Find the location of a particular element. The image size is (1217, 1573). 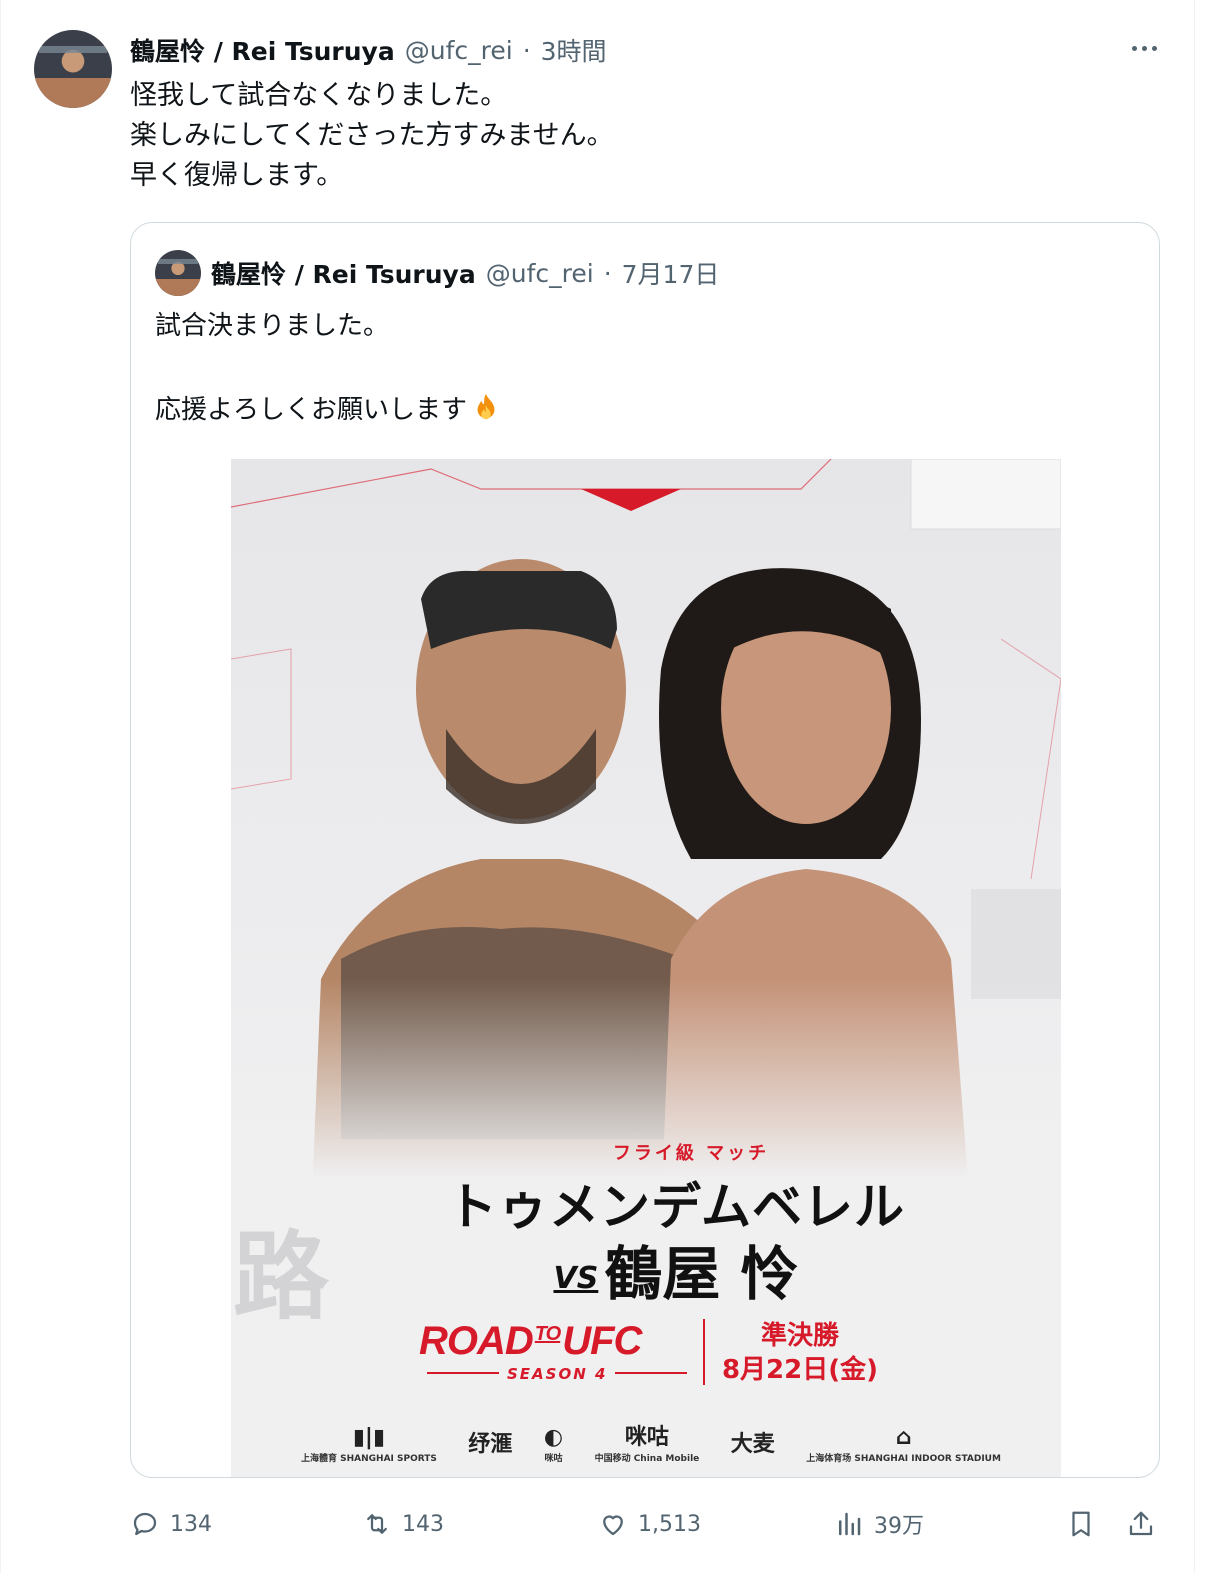

share-button is located at coordinates (1141, 1524).